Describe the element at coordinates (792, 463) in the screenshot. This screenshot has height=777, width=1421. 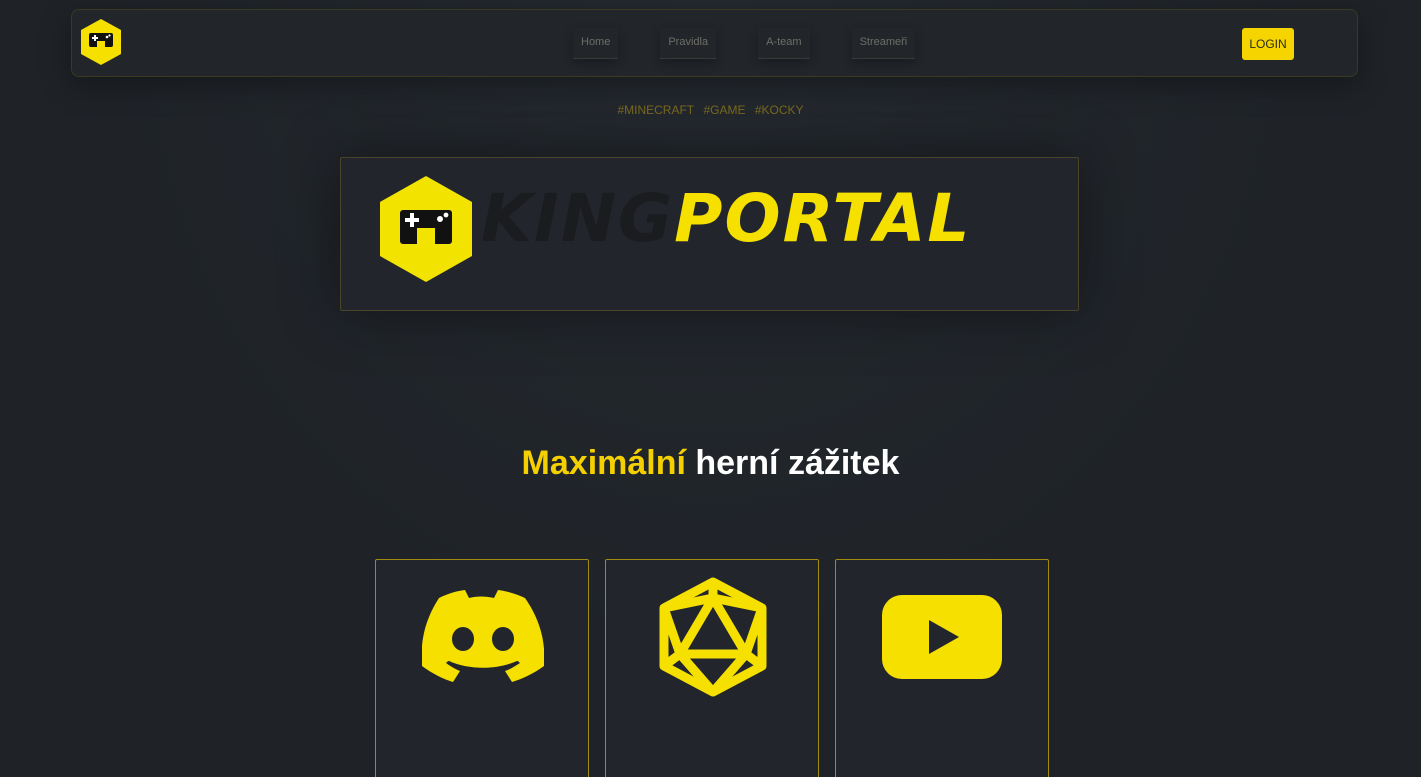
I see `headline-rest: herní zážitek` at that location.